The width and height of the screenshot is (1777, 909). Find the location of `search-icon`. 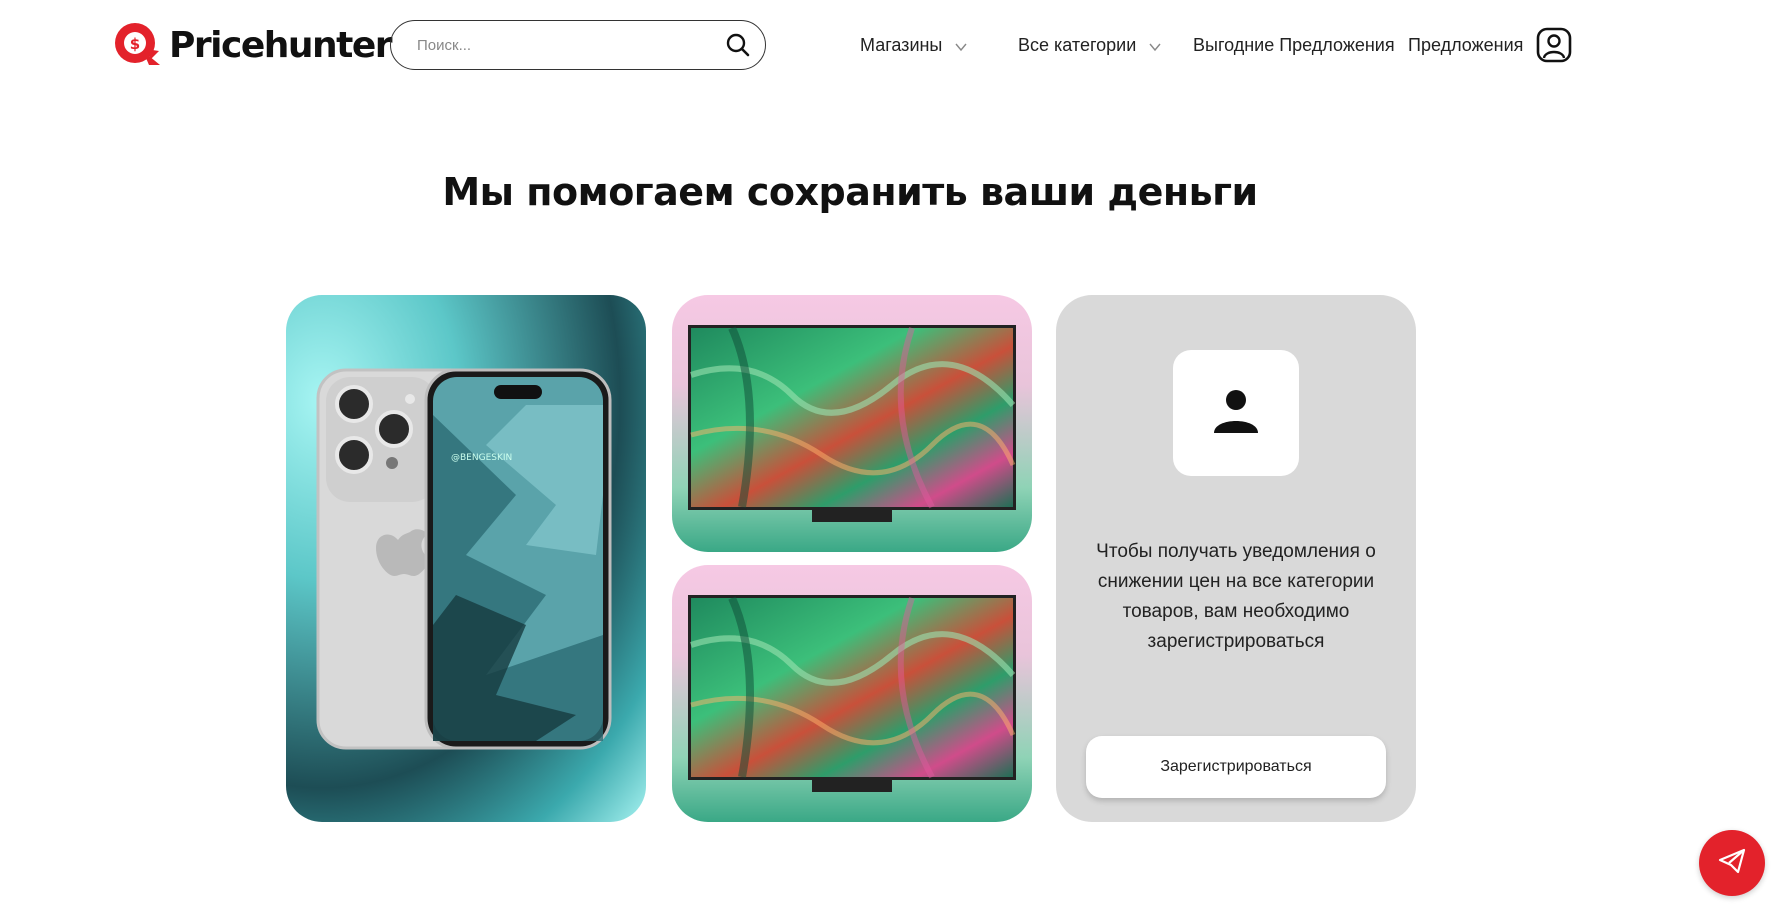

search-icon is located at coordinates (738, 45).